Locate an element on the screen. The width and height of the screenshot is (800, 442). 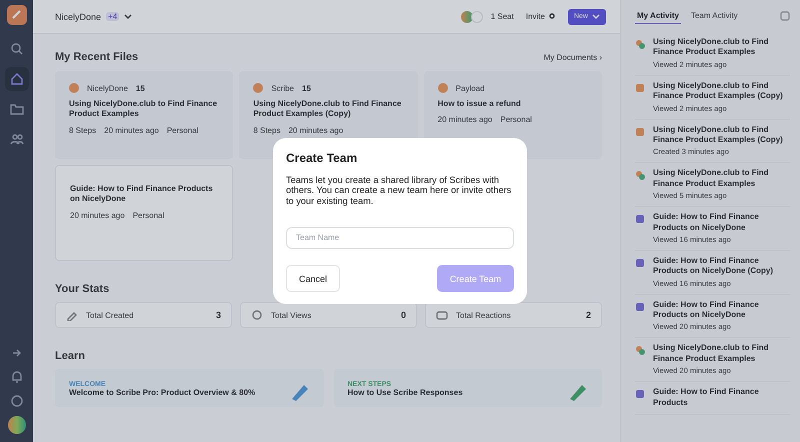
app-name: Payload is located at coordinates (470, 88).